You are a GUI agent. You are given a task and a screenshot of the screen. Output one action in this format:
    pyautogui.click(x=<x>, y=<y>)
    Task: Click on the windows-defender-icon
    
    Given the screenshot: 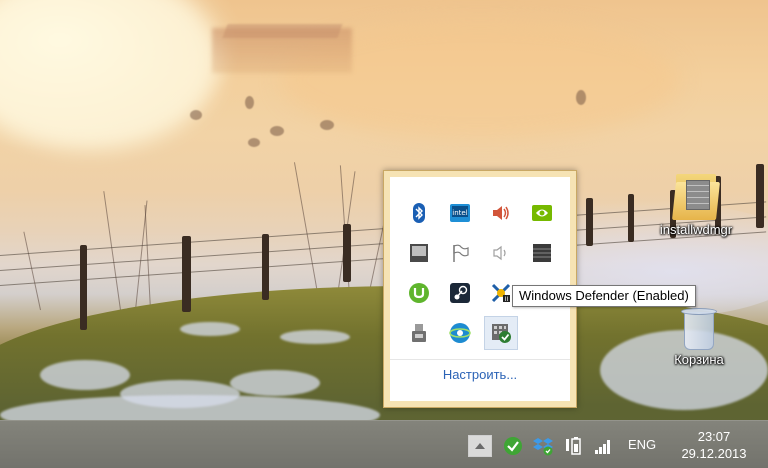 What is the action you would take?
    pyautogui.click(x=501, y=333)
    